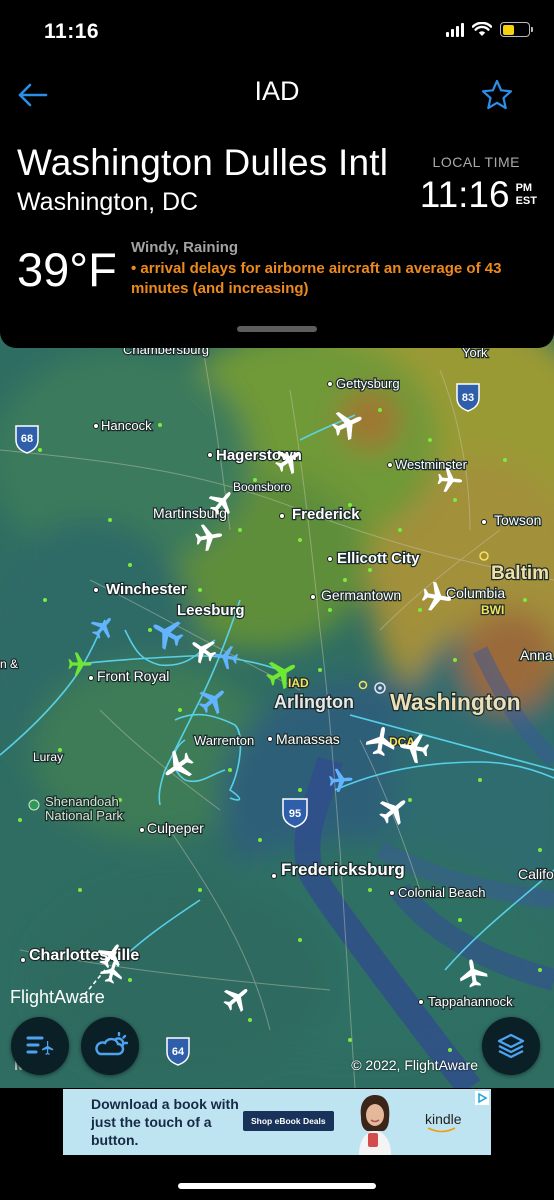 Image resolution: width=554 pixels, height=1200 pixels. I want to click on map-layers-button, so click(511, 1046).